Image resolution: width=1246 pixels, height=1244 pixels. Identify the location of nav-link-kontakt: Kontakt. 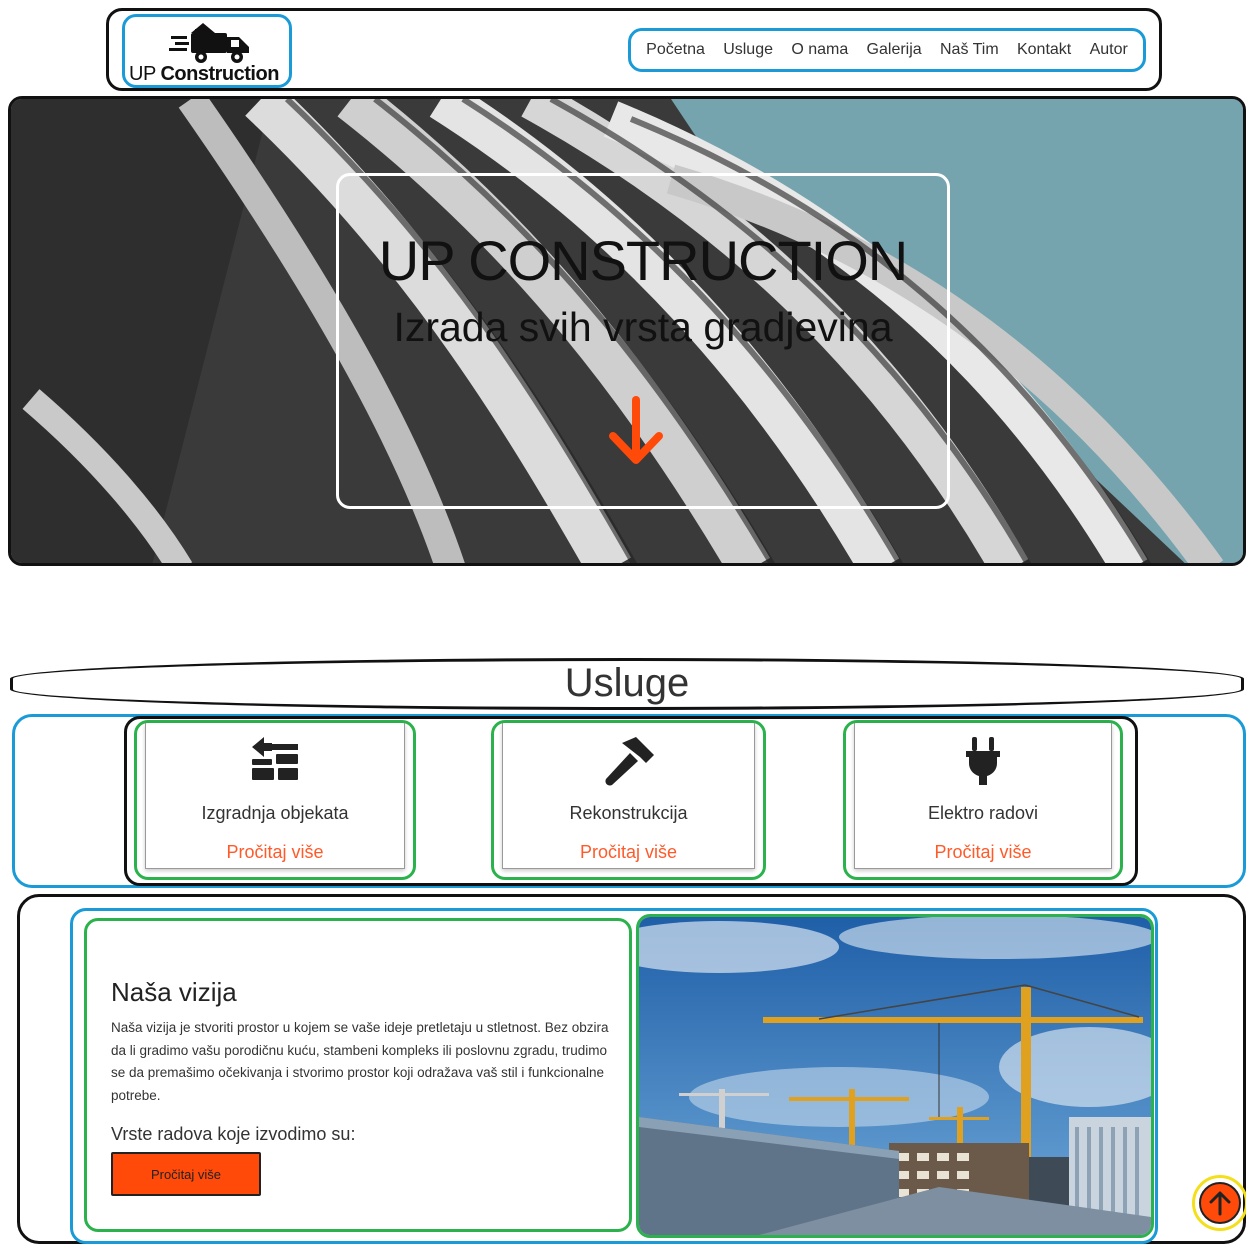
(1044, 50).